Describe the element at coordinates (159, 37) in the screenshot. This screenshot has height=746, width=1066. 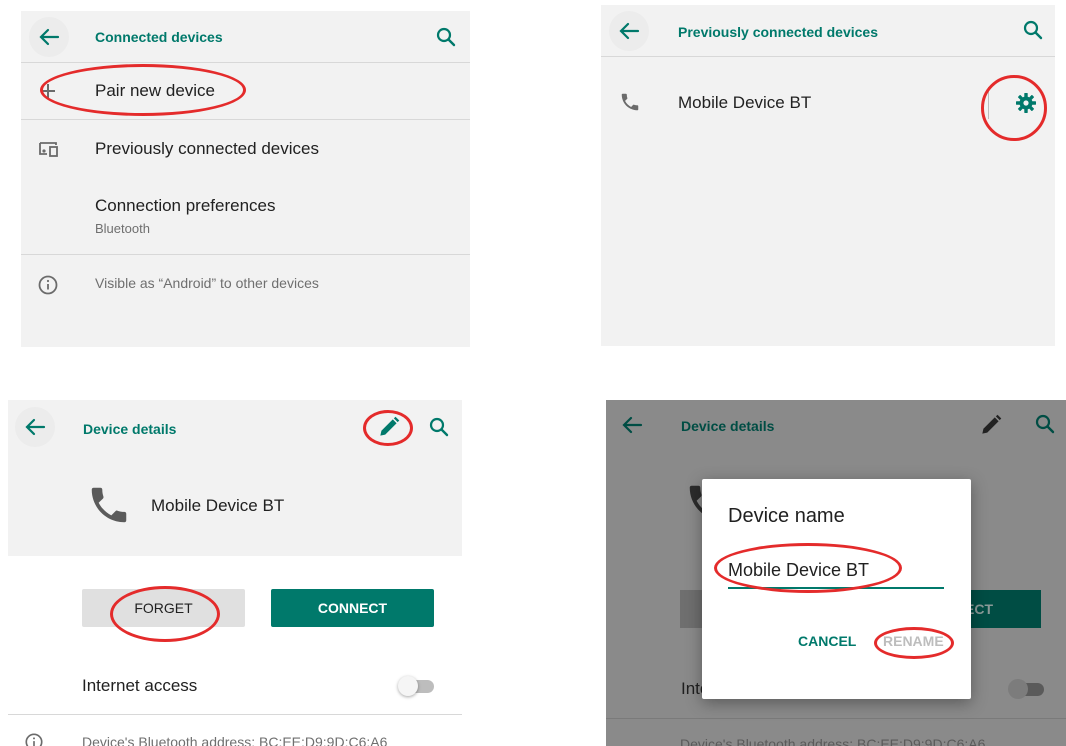
I see `page-title: Connected devices` at that location.